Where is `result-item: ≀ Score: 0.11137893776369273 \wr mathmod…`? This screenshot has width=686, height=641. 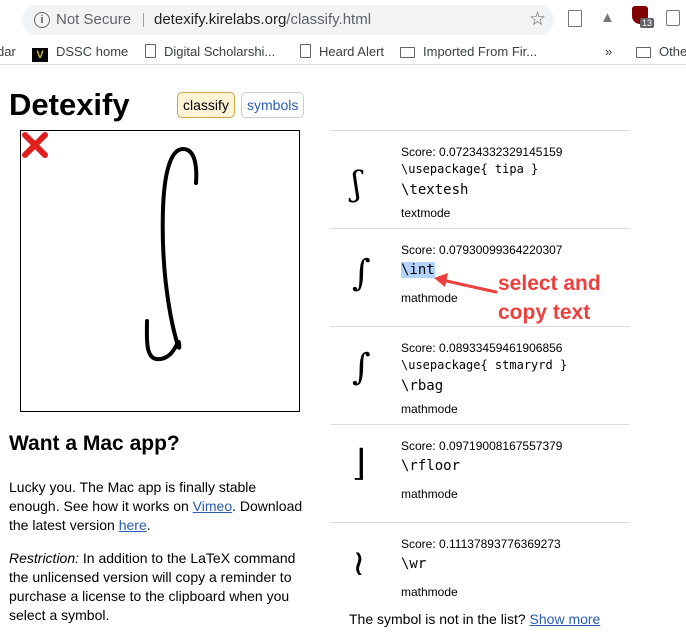
result-item: ≀ Score: 0.11137893776369273 \wr mathmod… is located at coordinates (480, 571).